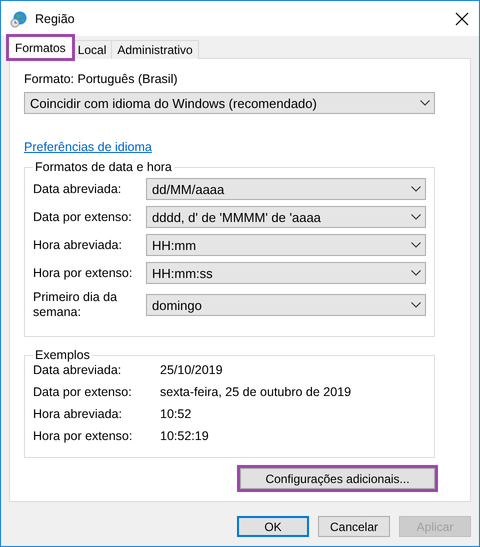  What do you see at coordinates (256, 392) in the screenshot?
I see `example-value: sexta-feira, 25 de outubro de 2019` at bounding box center [256, 392].